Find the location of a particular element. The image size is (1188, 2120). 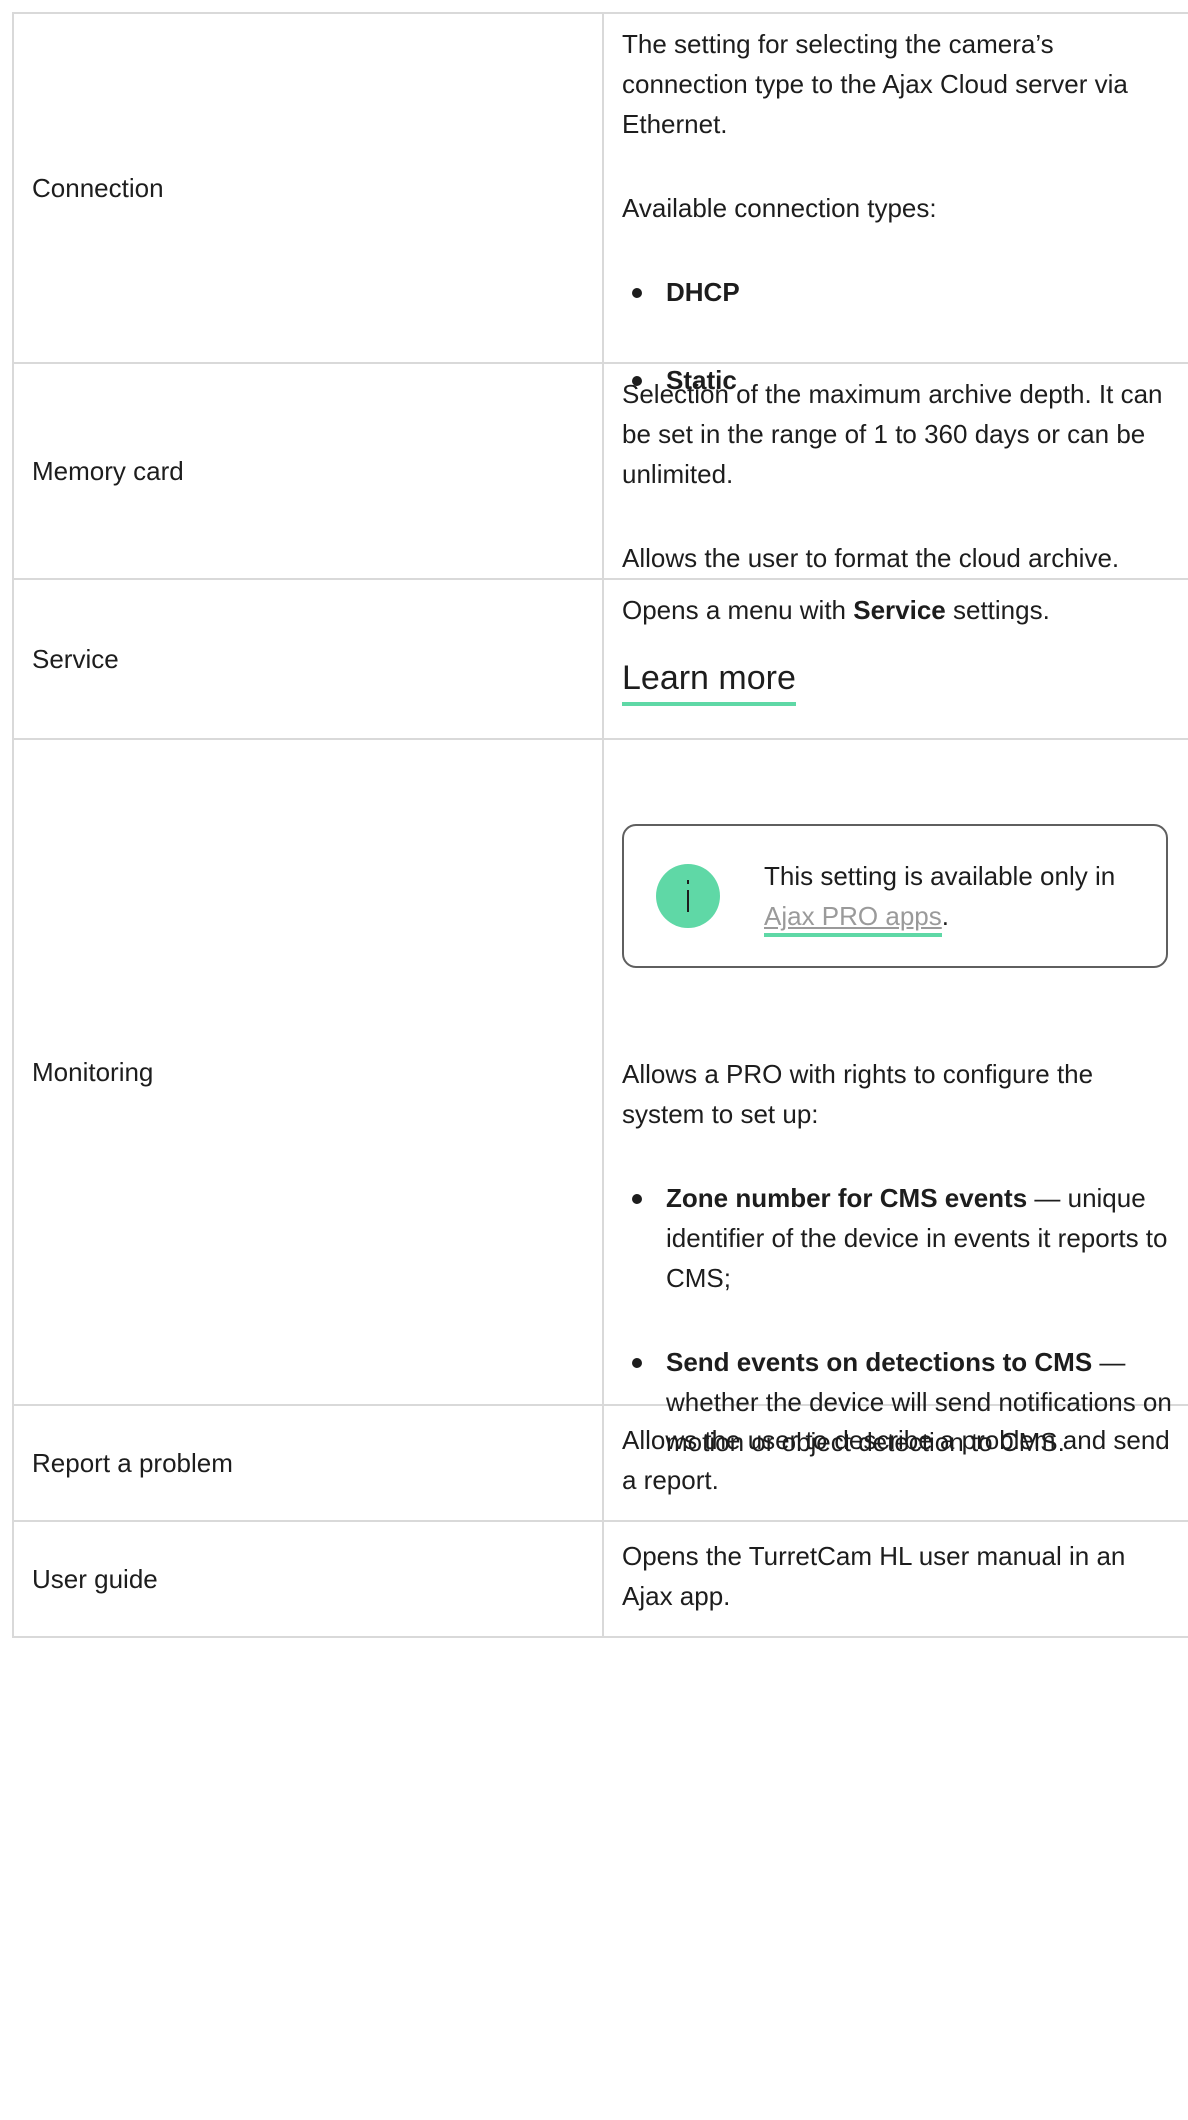

setting-name: Report a problem is located at coordinates (132, 1463).